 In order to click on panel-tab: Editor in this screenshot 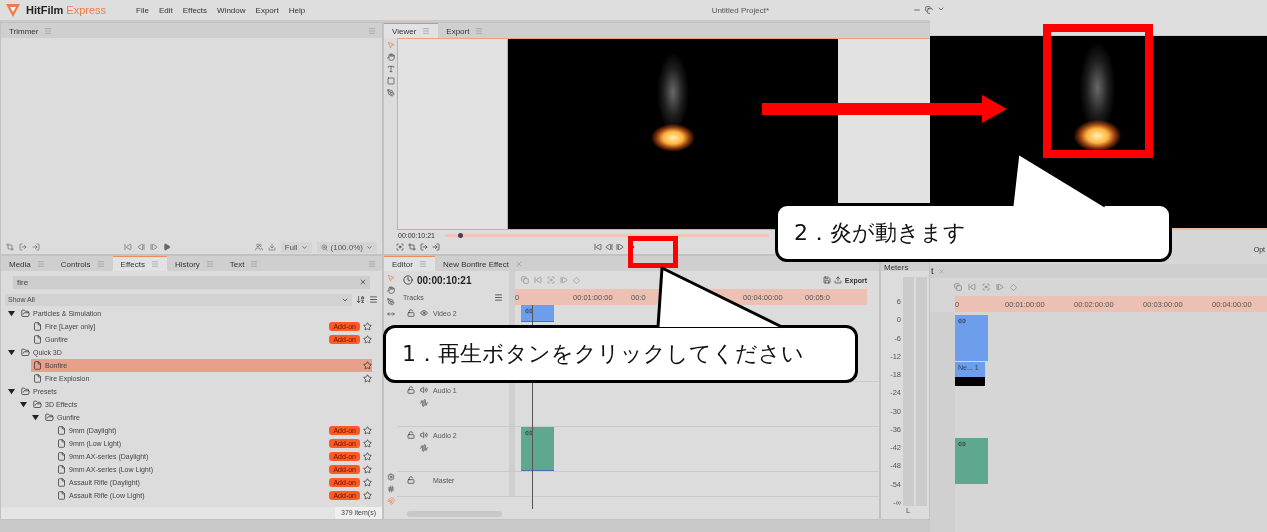, I will do `click(409, 263)`.